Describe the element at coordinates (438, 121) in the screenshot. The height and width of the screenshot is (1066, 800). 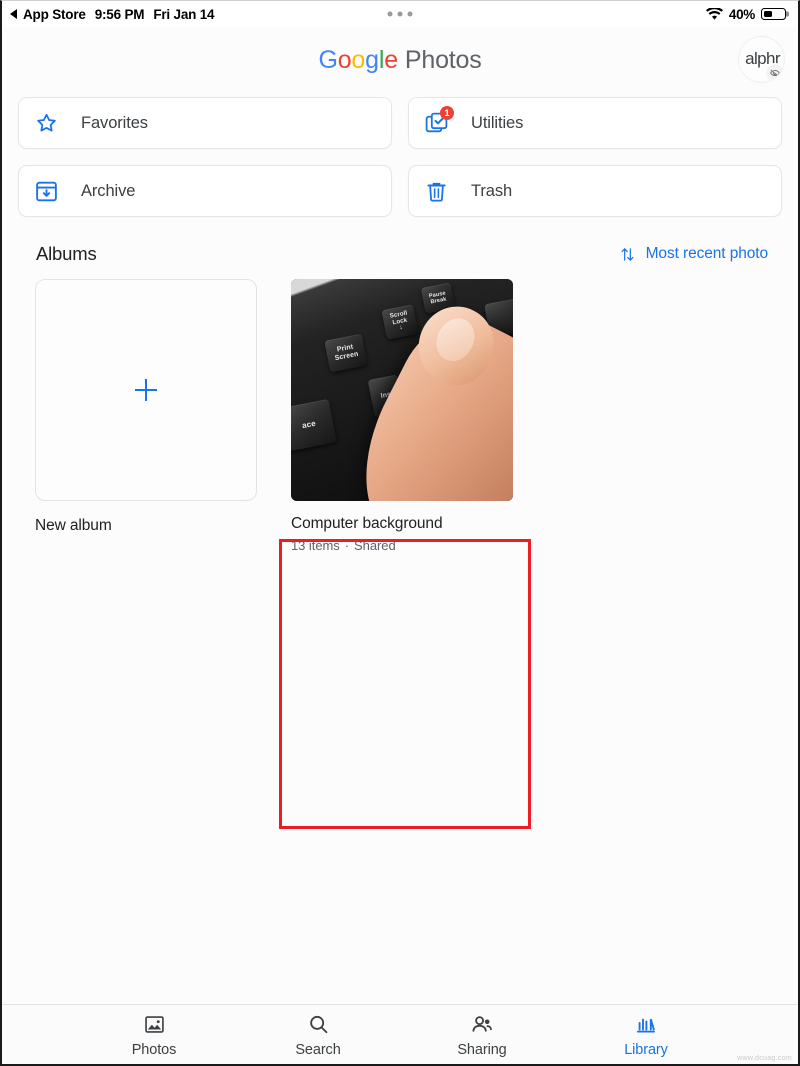
I see `stacked-checkbox-icon: 1` at that location.